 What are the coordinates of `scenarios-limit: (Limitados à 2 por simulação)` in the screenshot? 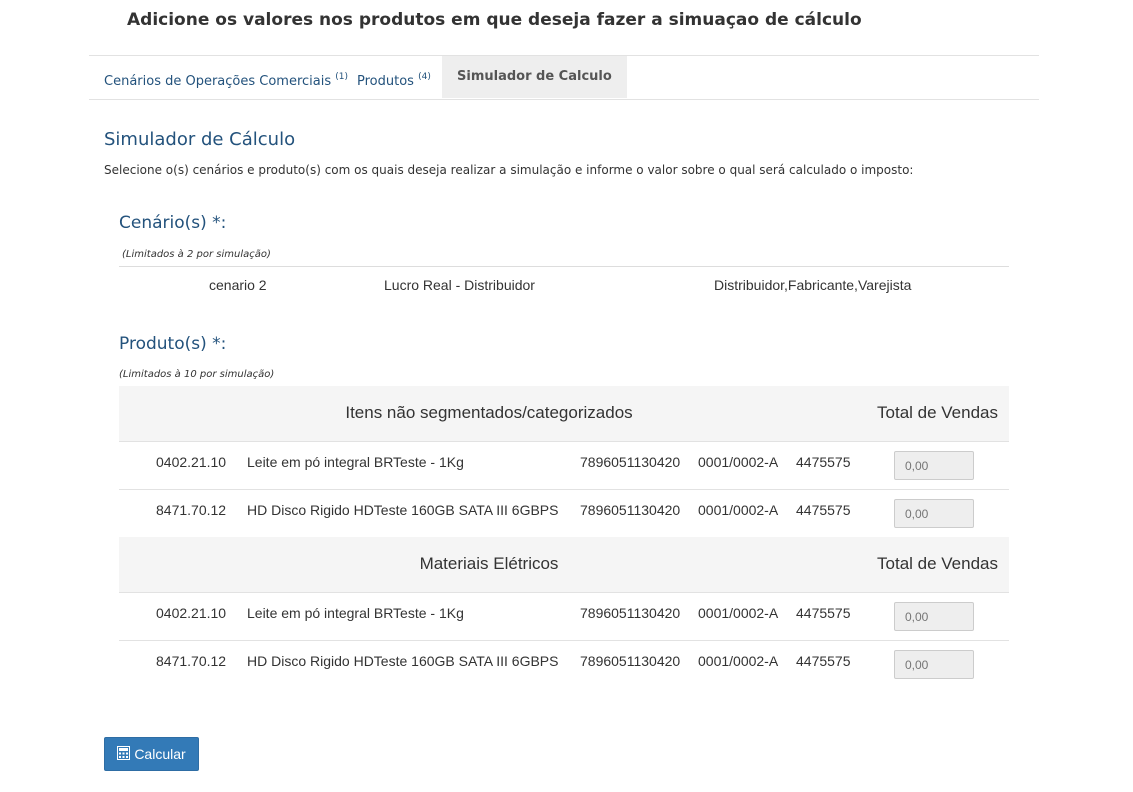 It's located at (196, 254).